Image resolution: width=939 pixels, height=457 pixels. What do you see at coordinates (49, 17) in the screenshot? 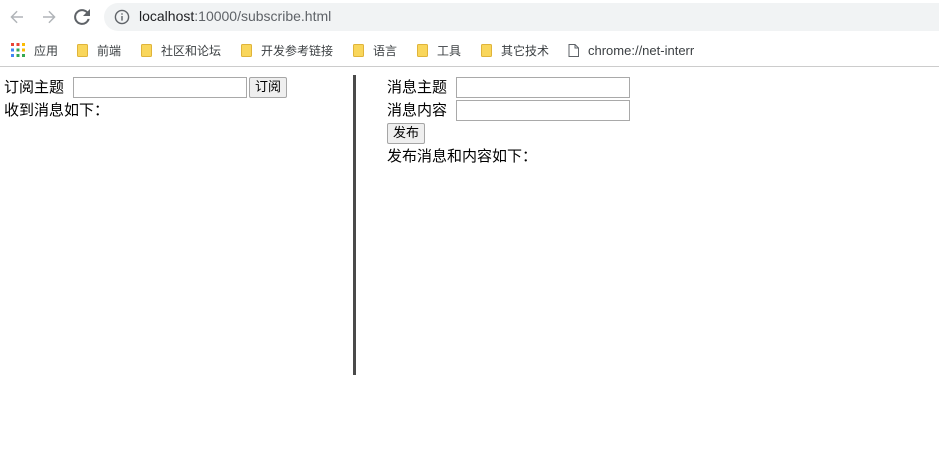
I see `forward-arrow-icon` at bounding box center [49, 17].